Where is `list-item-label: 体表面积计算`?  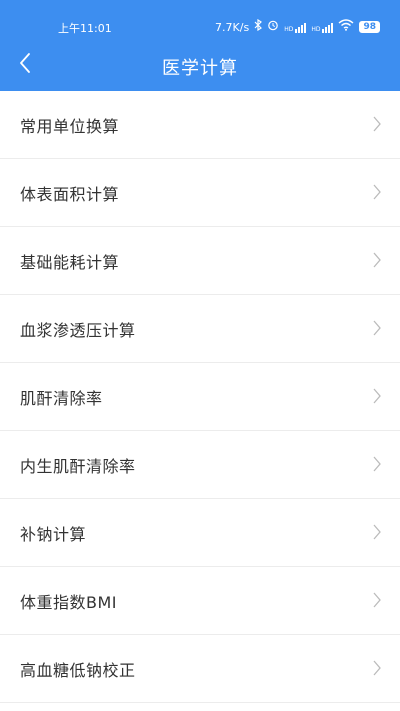
list-item-label: 体表面积计算 is located at coordinates (70, 194).